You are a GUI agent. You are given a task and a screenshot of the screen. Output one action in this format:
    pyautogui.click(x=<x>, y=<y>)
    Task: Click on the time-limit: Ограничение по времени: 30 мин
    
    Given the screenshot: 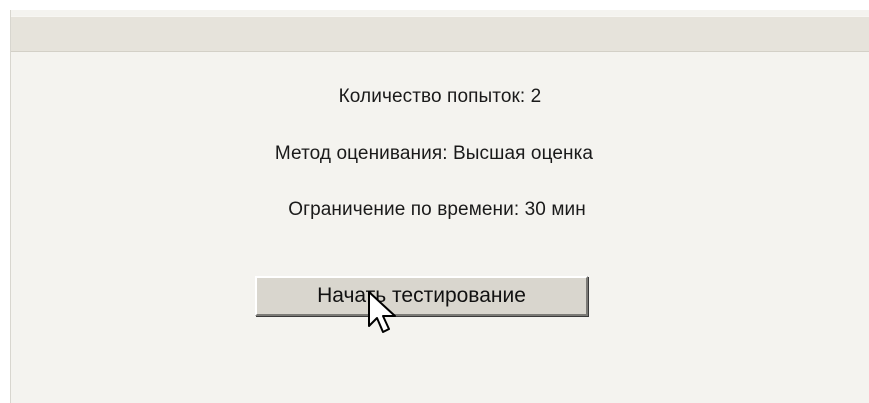 What is the action you would take?
    pyautogui.click(x=437, y=209)
    